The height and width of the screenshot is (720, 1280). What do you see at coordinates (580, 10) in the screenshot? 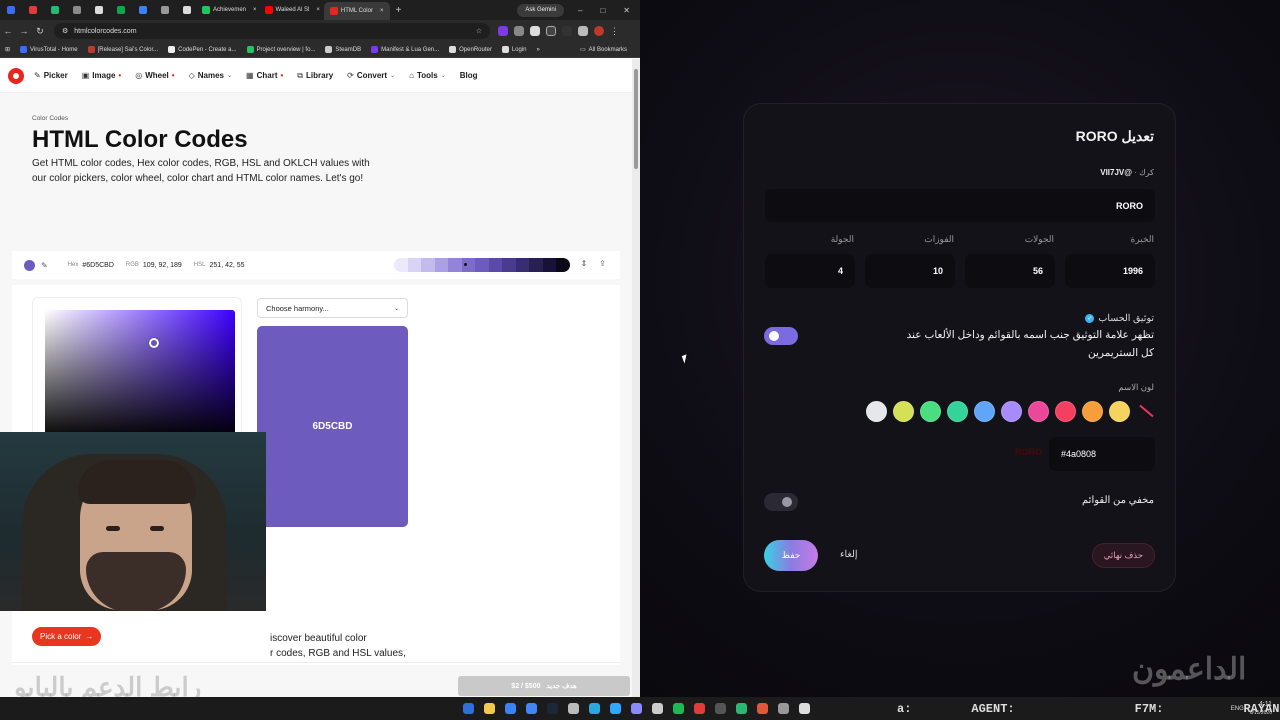
I see `minimize-icon: –` at bounding box center [580, 10].